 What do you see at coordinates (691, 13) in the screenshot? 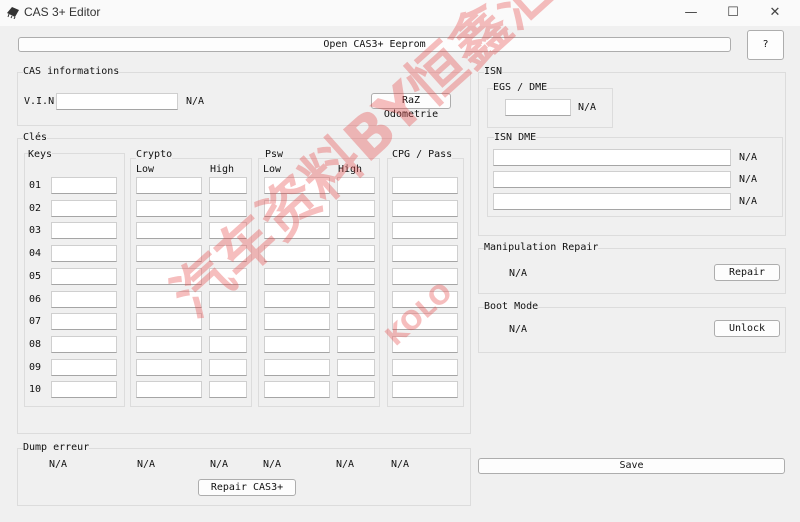
I see `minimize-button: —` at bounding box center [691, 13].